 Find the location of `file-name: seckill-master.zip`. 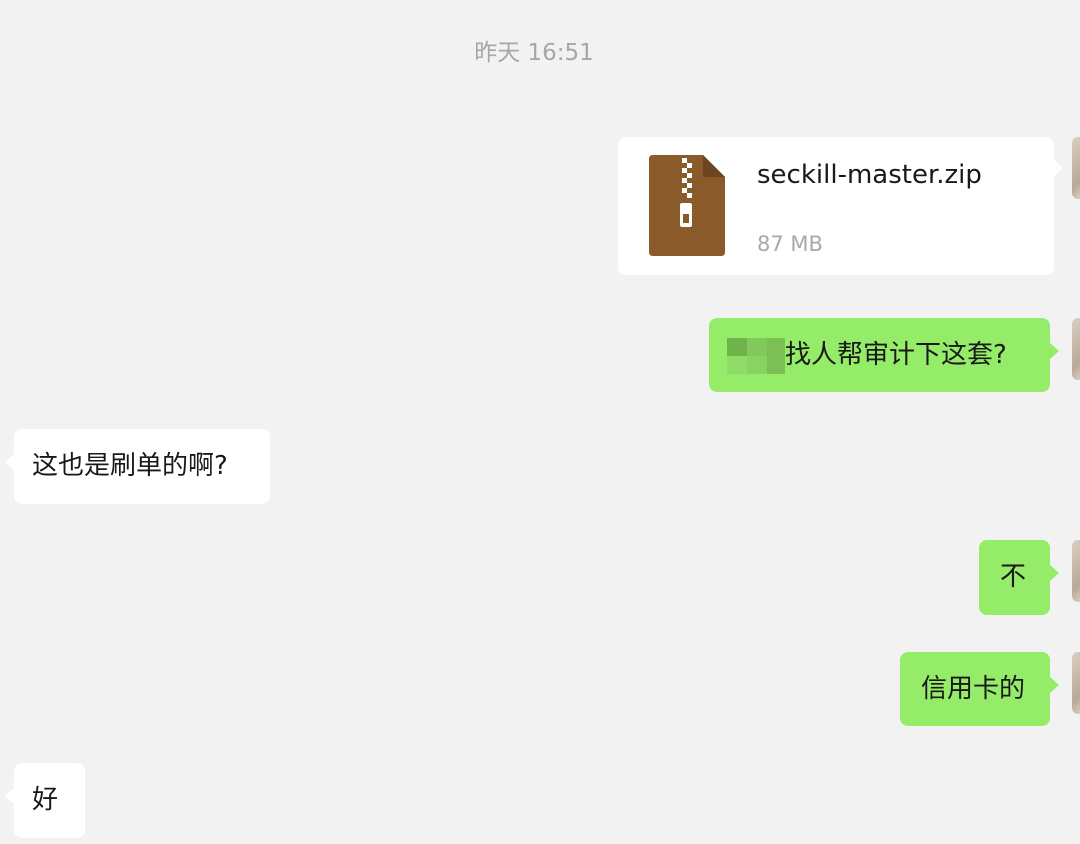

file-name: seckill-master.zip is located at coordinates (869, 175).